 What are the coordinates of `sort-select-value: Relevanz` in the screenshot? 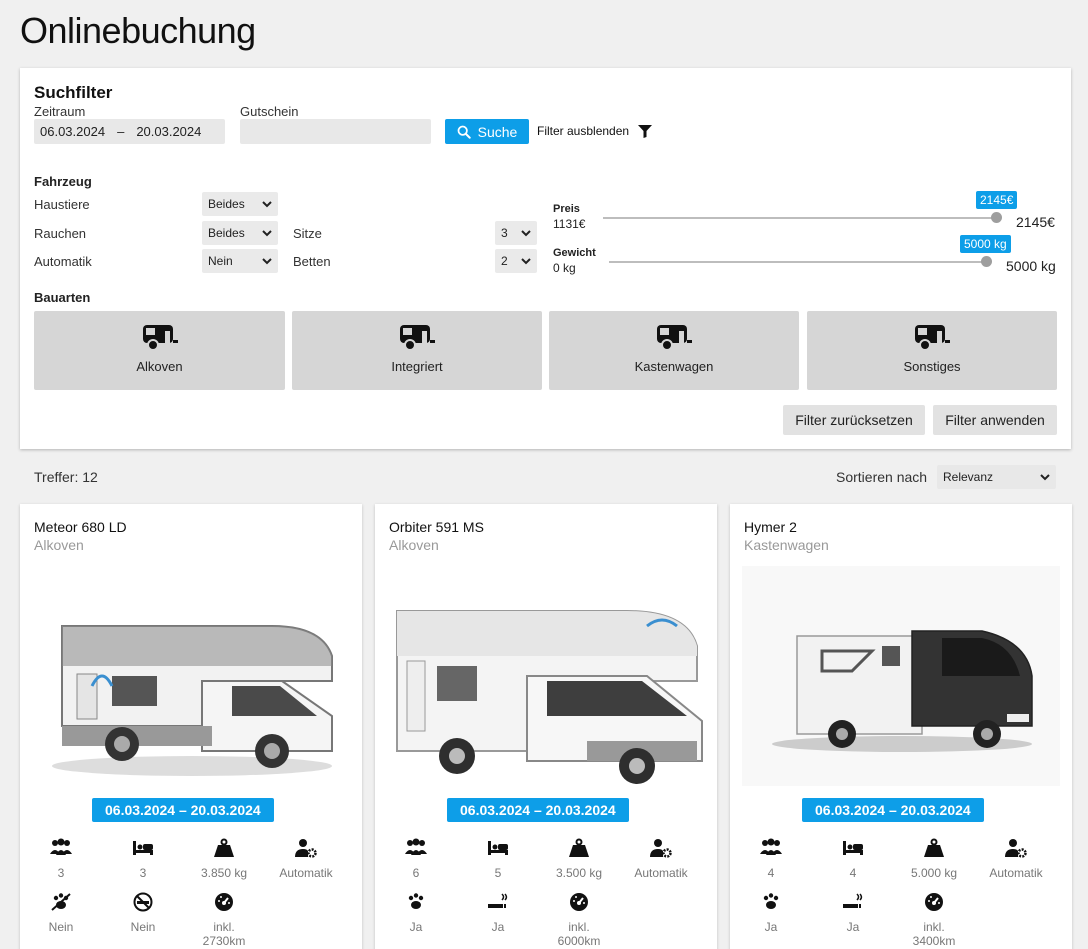 It's located at (968, 477).